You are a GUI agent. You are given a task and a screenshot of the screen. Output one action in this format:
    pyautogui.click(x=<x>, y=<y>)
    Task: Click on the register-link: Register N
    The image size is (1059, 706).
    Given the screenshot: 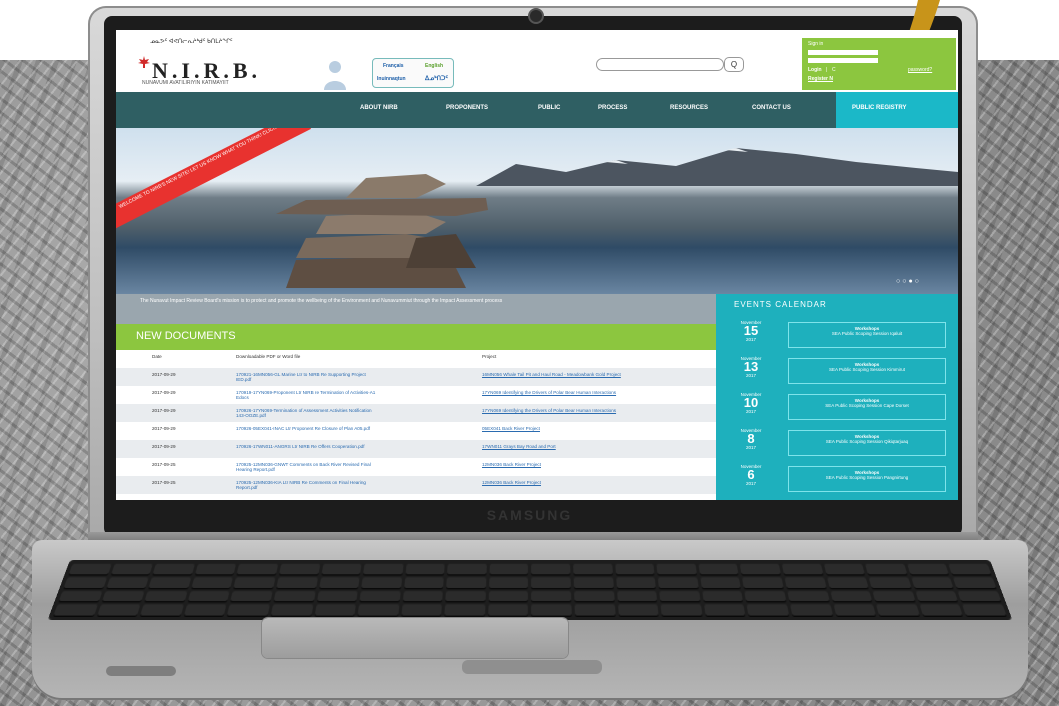 What is the action you would take?
    pyautogui.click(x=820, y=79)
    